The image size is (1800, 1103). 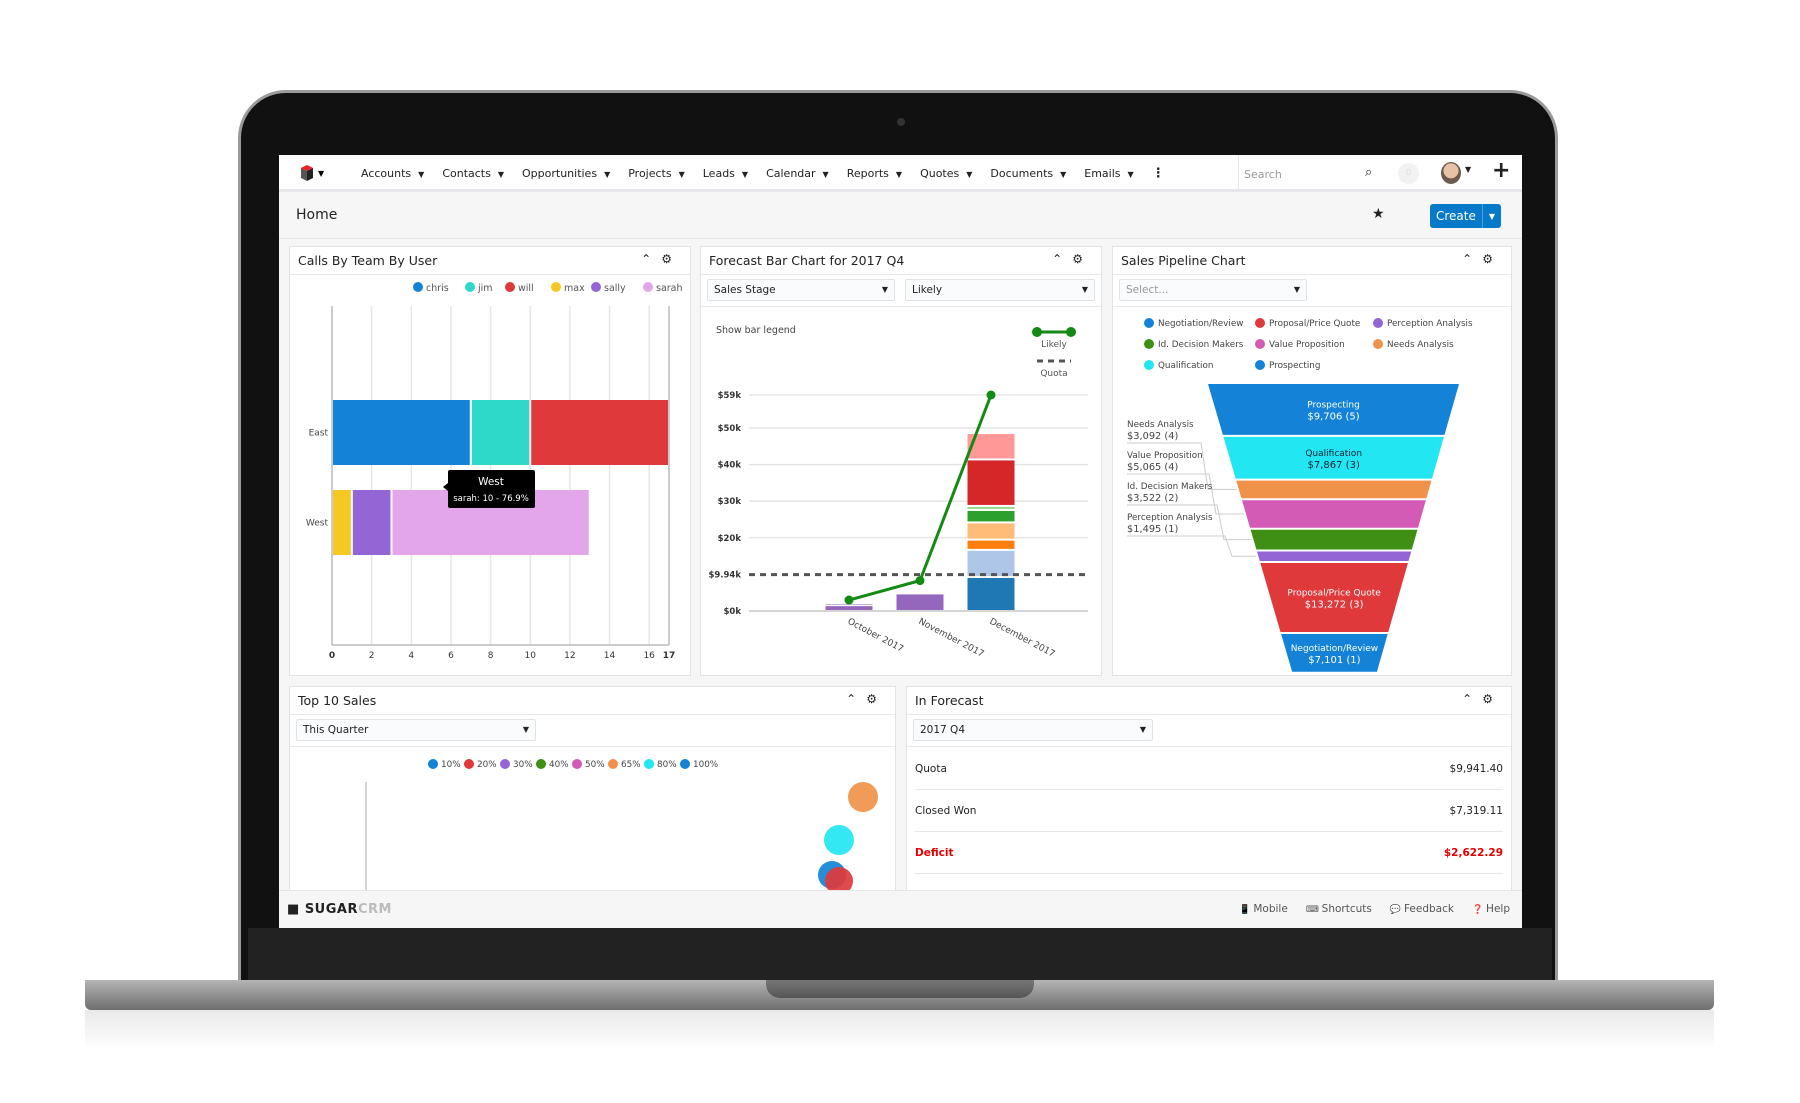 I want to click on y-tick-label: $9.94k, so click(x=724, y=576).